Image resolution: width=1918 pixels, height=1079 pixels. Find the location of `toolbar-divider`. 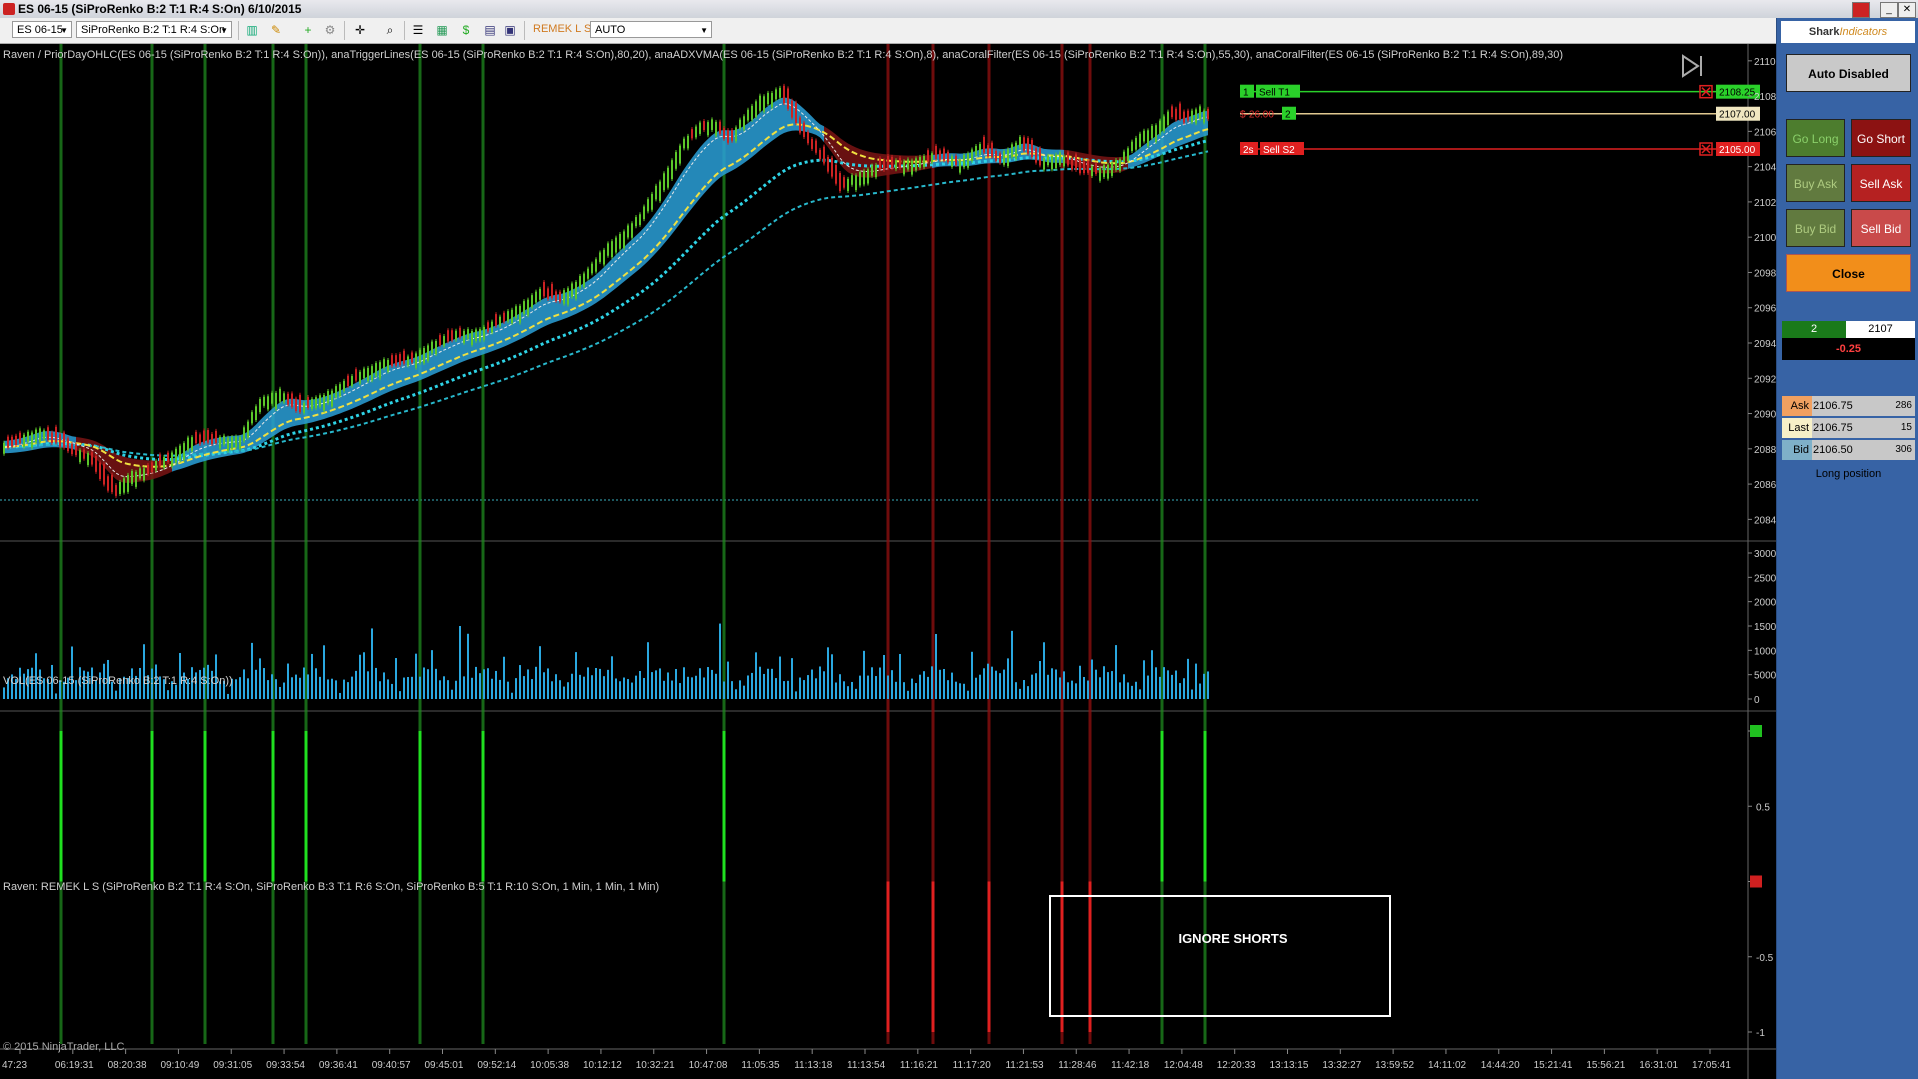

toolbar-divider is located at coordinates (344, 30).